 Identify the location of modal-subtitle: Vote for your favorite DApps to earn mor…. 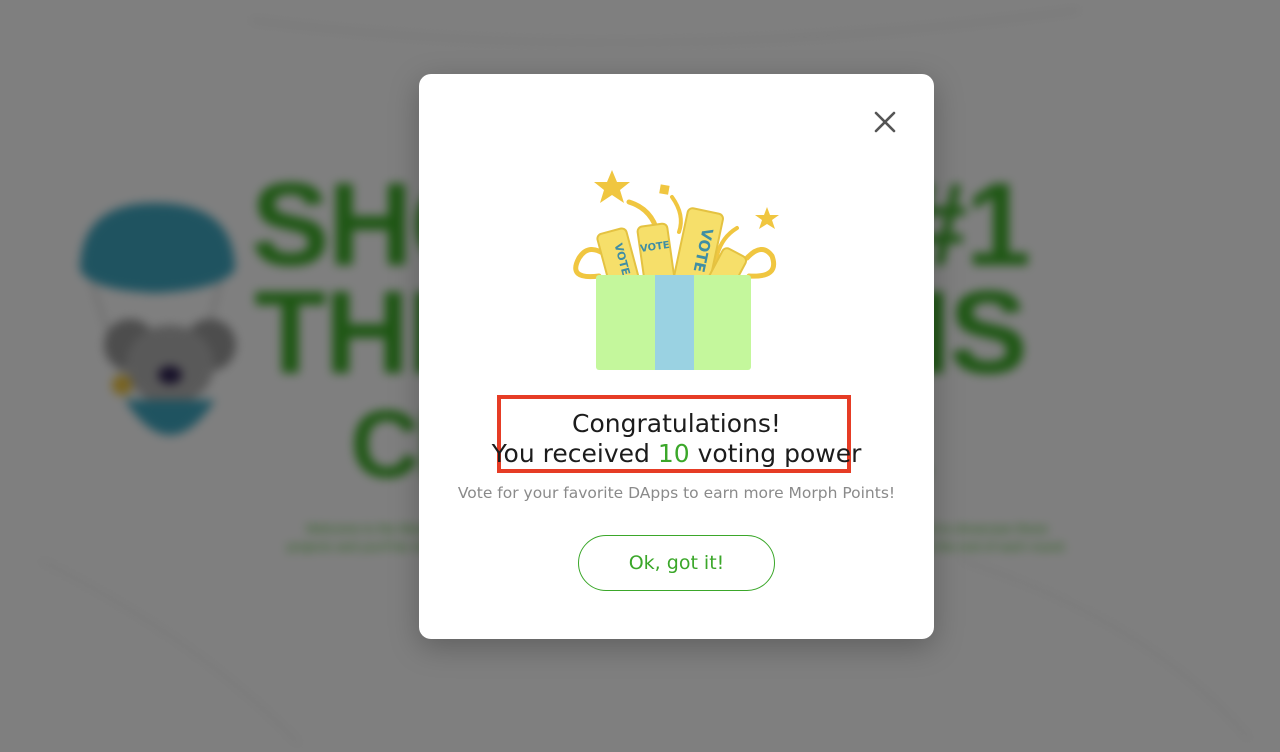
(676, 493).